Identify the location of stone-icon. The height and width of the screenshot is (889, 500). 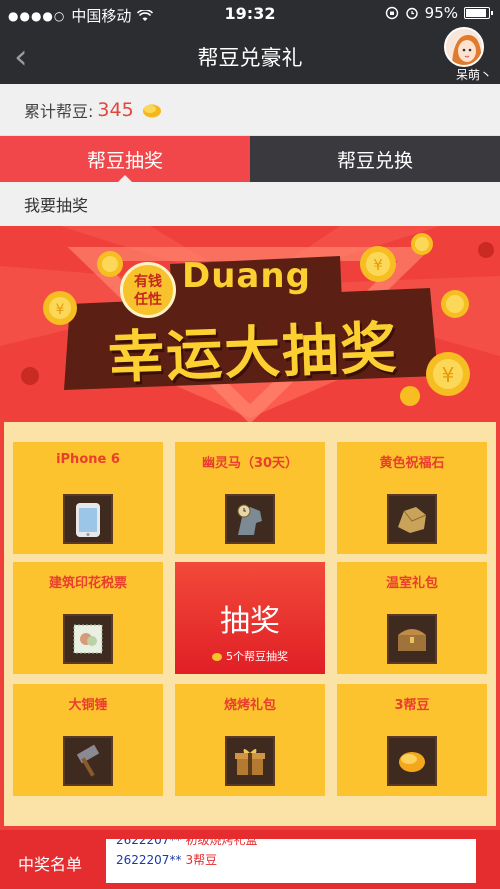
(412, 519).